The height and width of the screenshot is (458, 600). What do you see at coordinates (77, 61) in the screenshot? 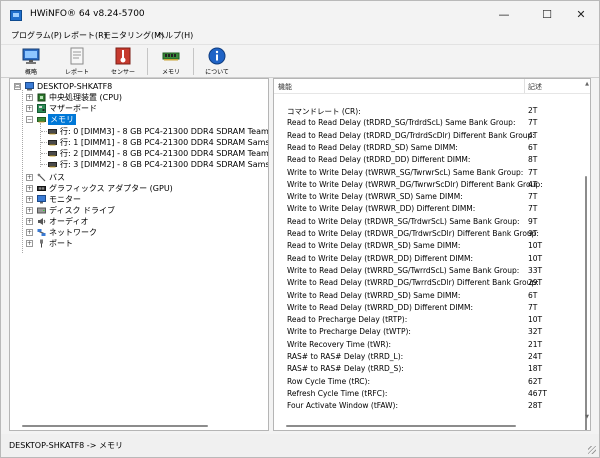
I see `report-button: レポート` at bounding box center [77, 61].